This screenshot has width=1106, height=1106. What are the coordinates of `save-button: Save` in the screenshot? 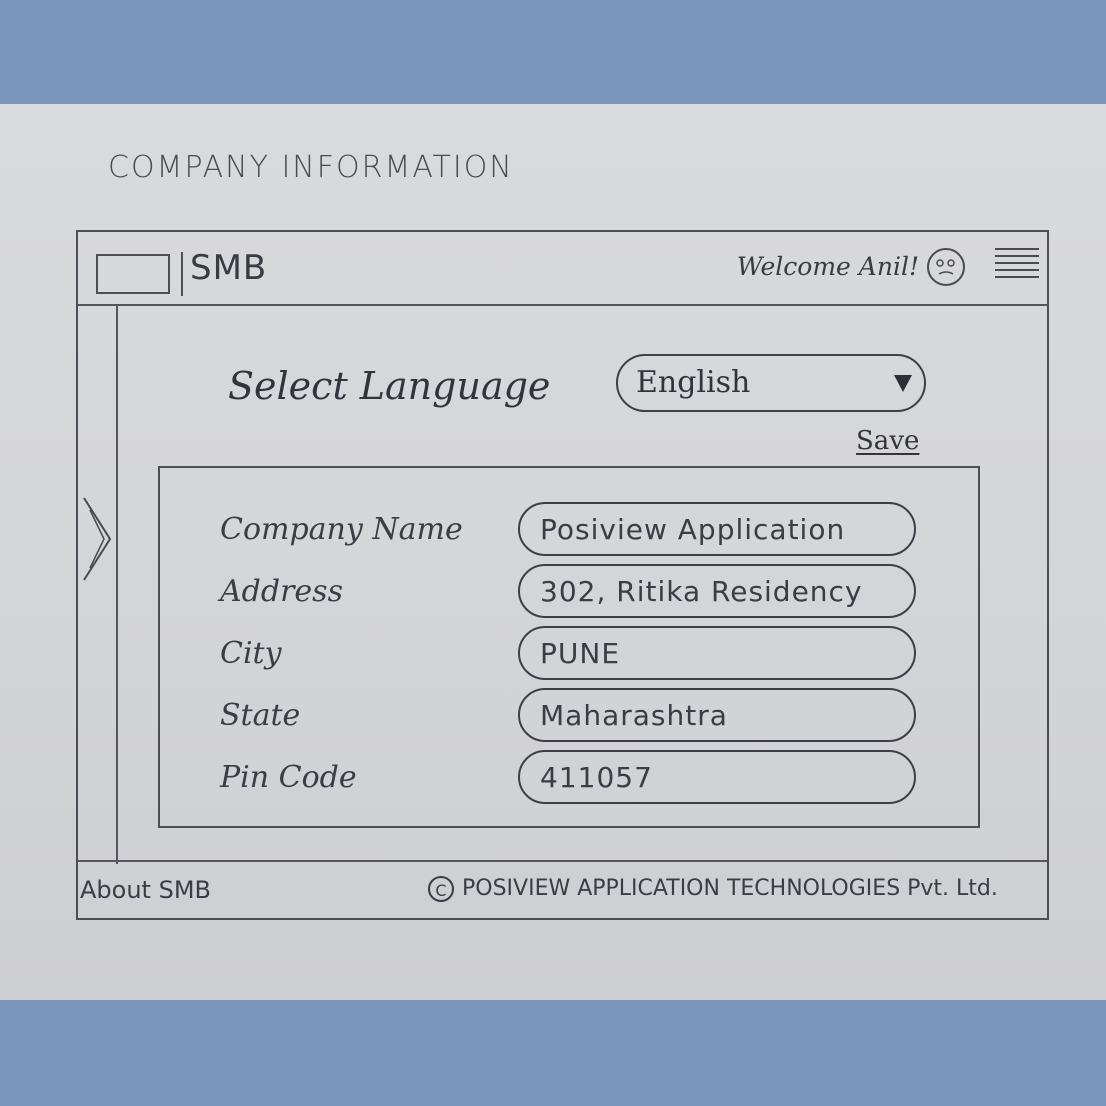 It's located at (887, 441).